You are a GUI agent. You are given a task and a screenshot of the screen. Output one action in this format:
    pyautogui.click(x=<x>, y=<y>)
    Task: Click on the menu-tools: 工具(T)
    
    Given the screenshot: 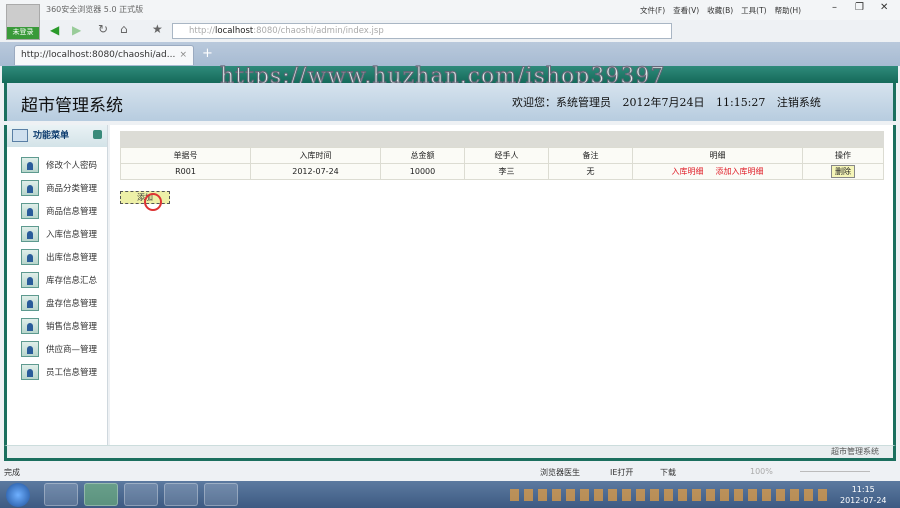 What is the action you would take?
    pyautogui.click(x=753, y=10)
    